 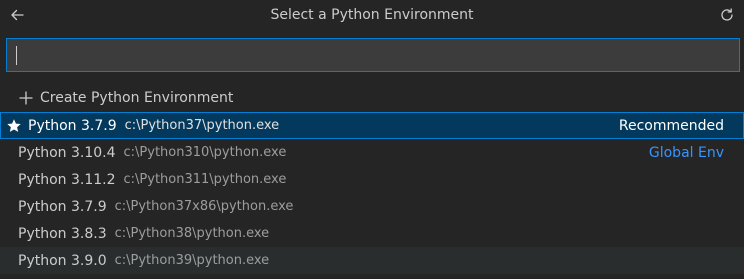 I want to click on environment-name: Python 3.8.3, so click(x=62, y=233).